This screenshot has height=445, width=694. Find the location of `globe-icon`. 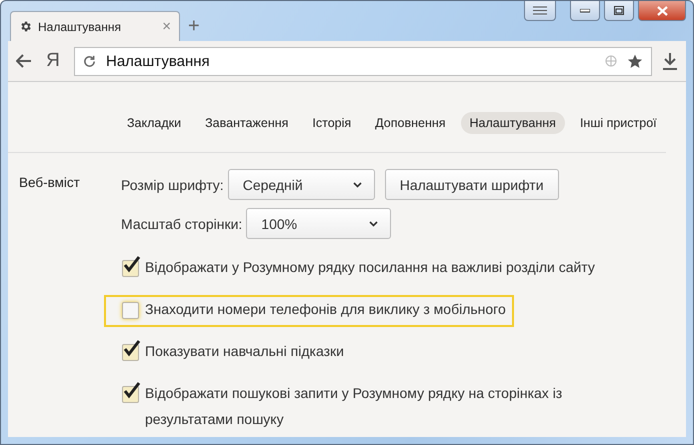

globe-icon is located at coordinates (611, 61).